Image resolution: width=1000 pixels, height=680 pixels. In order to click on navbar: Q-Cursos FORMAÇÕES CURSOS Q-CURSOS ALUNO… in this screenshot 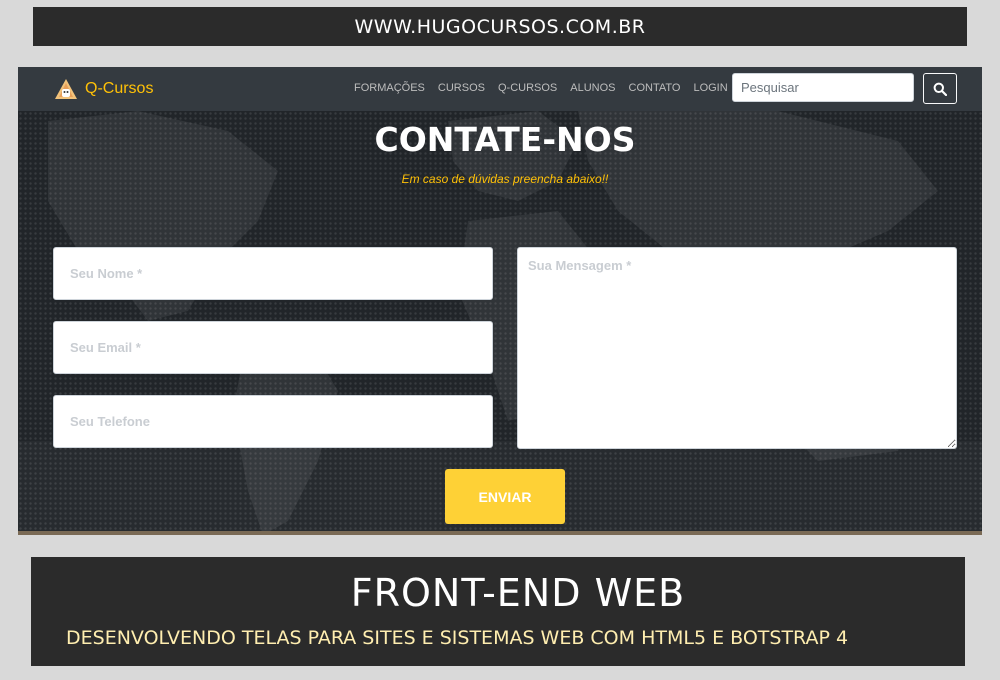, I will do `click(500, 89)`.